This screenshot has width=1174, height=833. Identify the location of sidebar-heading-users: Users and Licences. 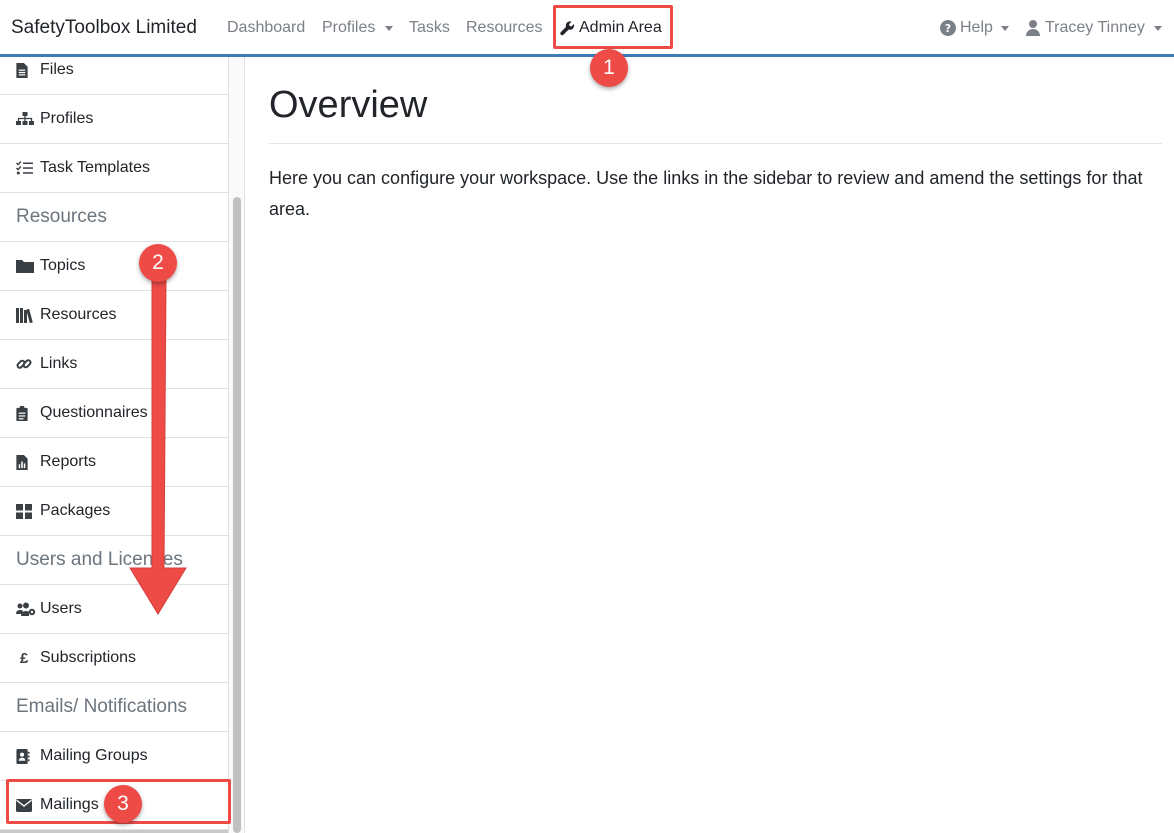
(114, 560).